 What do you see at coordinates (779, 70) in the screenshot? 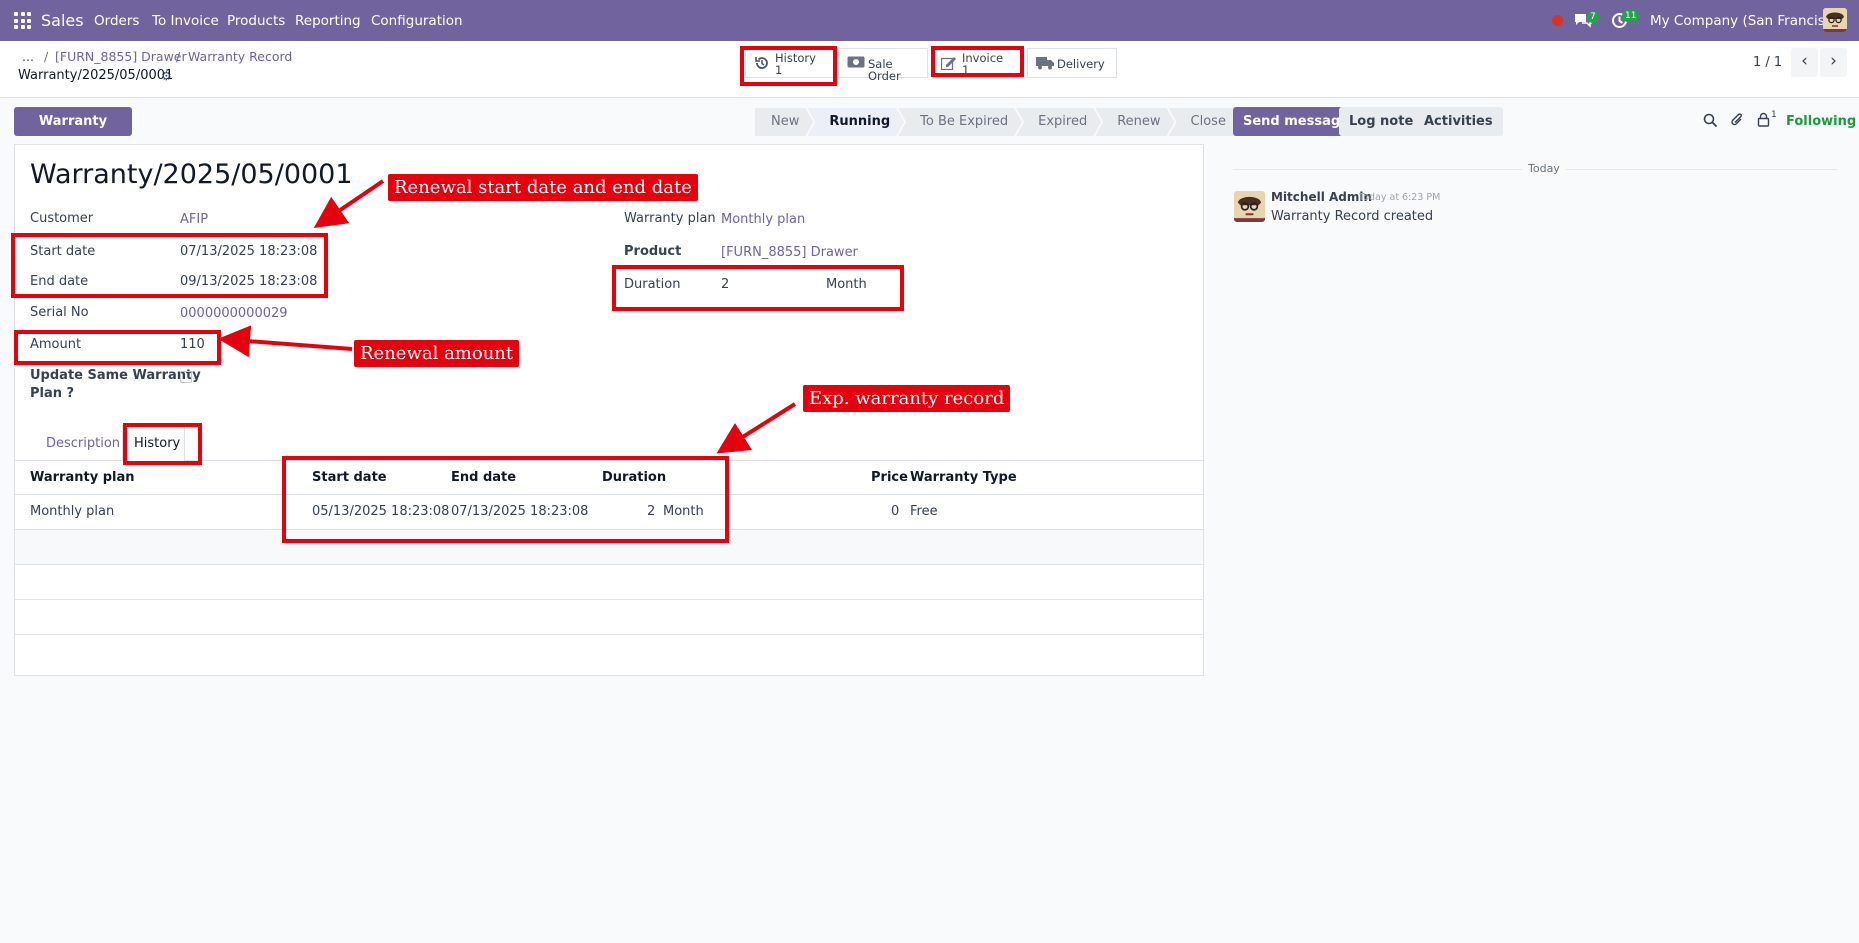
I see `history-count: 1` at bounding box center [779, 70].